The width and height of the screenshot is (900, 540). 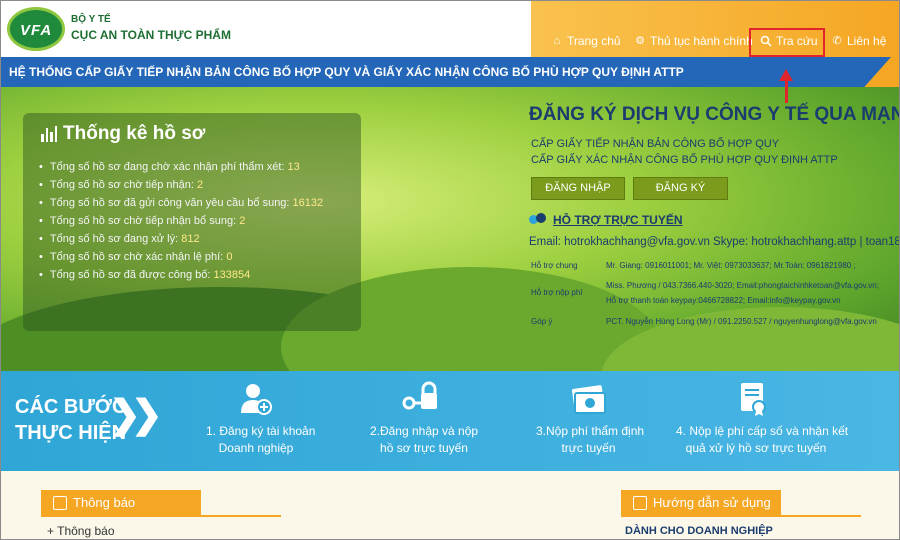 I want to click on step-4-line-2: quả xử lý hồ sơ trực tuyến, so click(x=756, y=448).